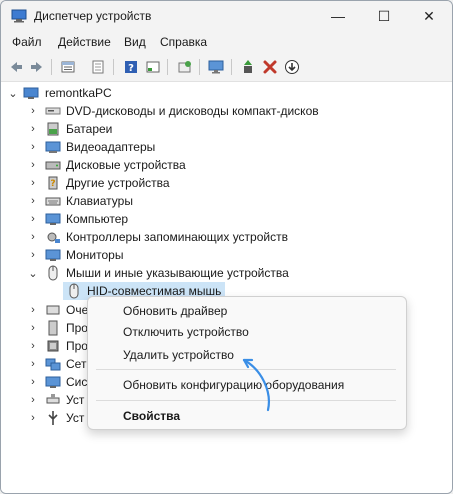 The width and height of the screenshot is (453, 494). I want to click on show-hidden-button, so click(98, 67).